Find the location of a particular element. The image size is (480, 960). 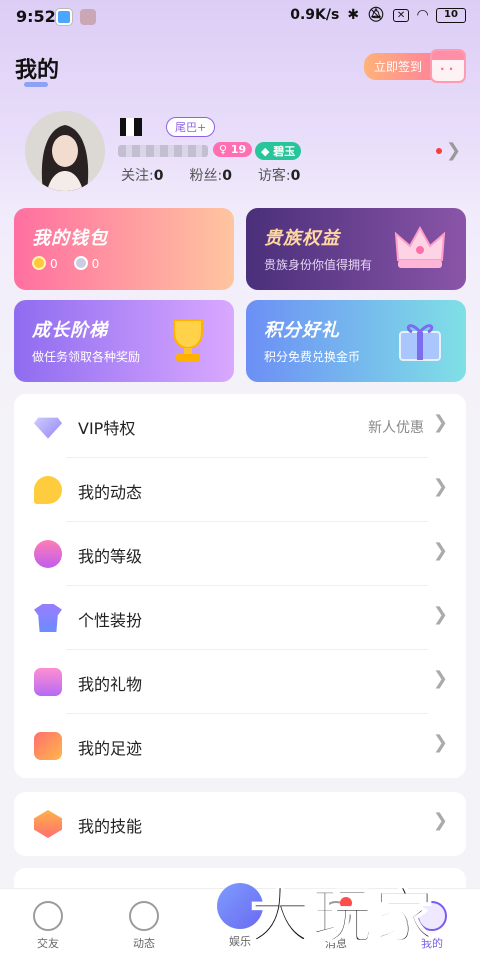

wifi-icon: ◠ is located at coordinates (422, 15).